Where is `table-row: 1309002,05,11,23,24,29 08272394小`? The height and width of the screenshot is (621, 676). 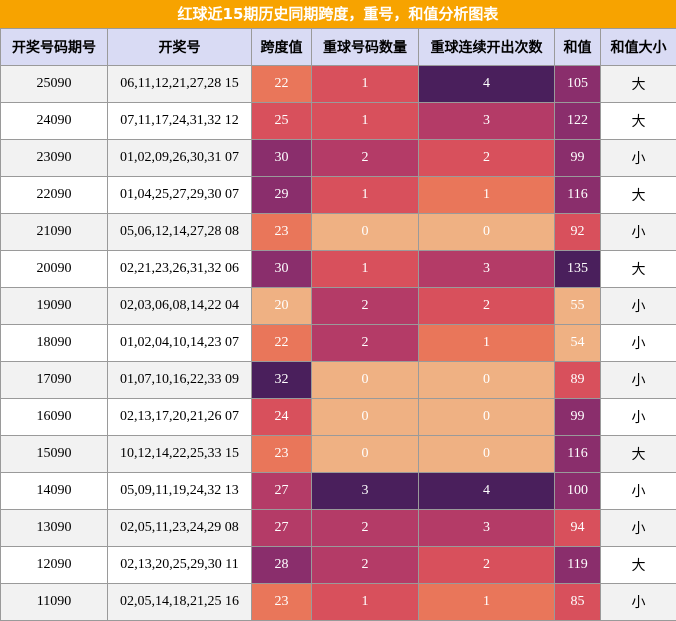 table-row: 1309002,05,11,23,24,29 08272394小 is located at coordinates (338, 528).